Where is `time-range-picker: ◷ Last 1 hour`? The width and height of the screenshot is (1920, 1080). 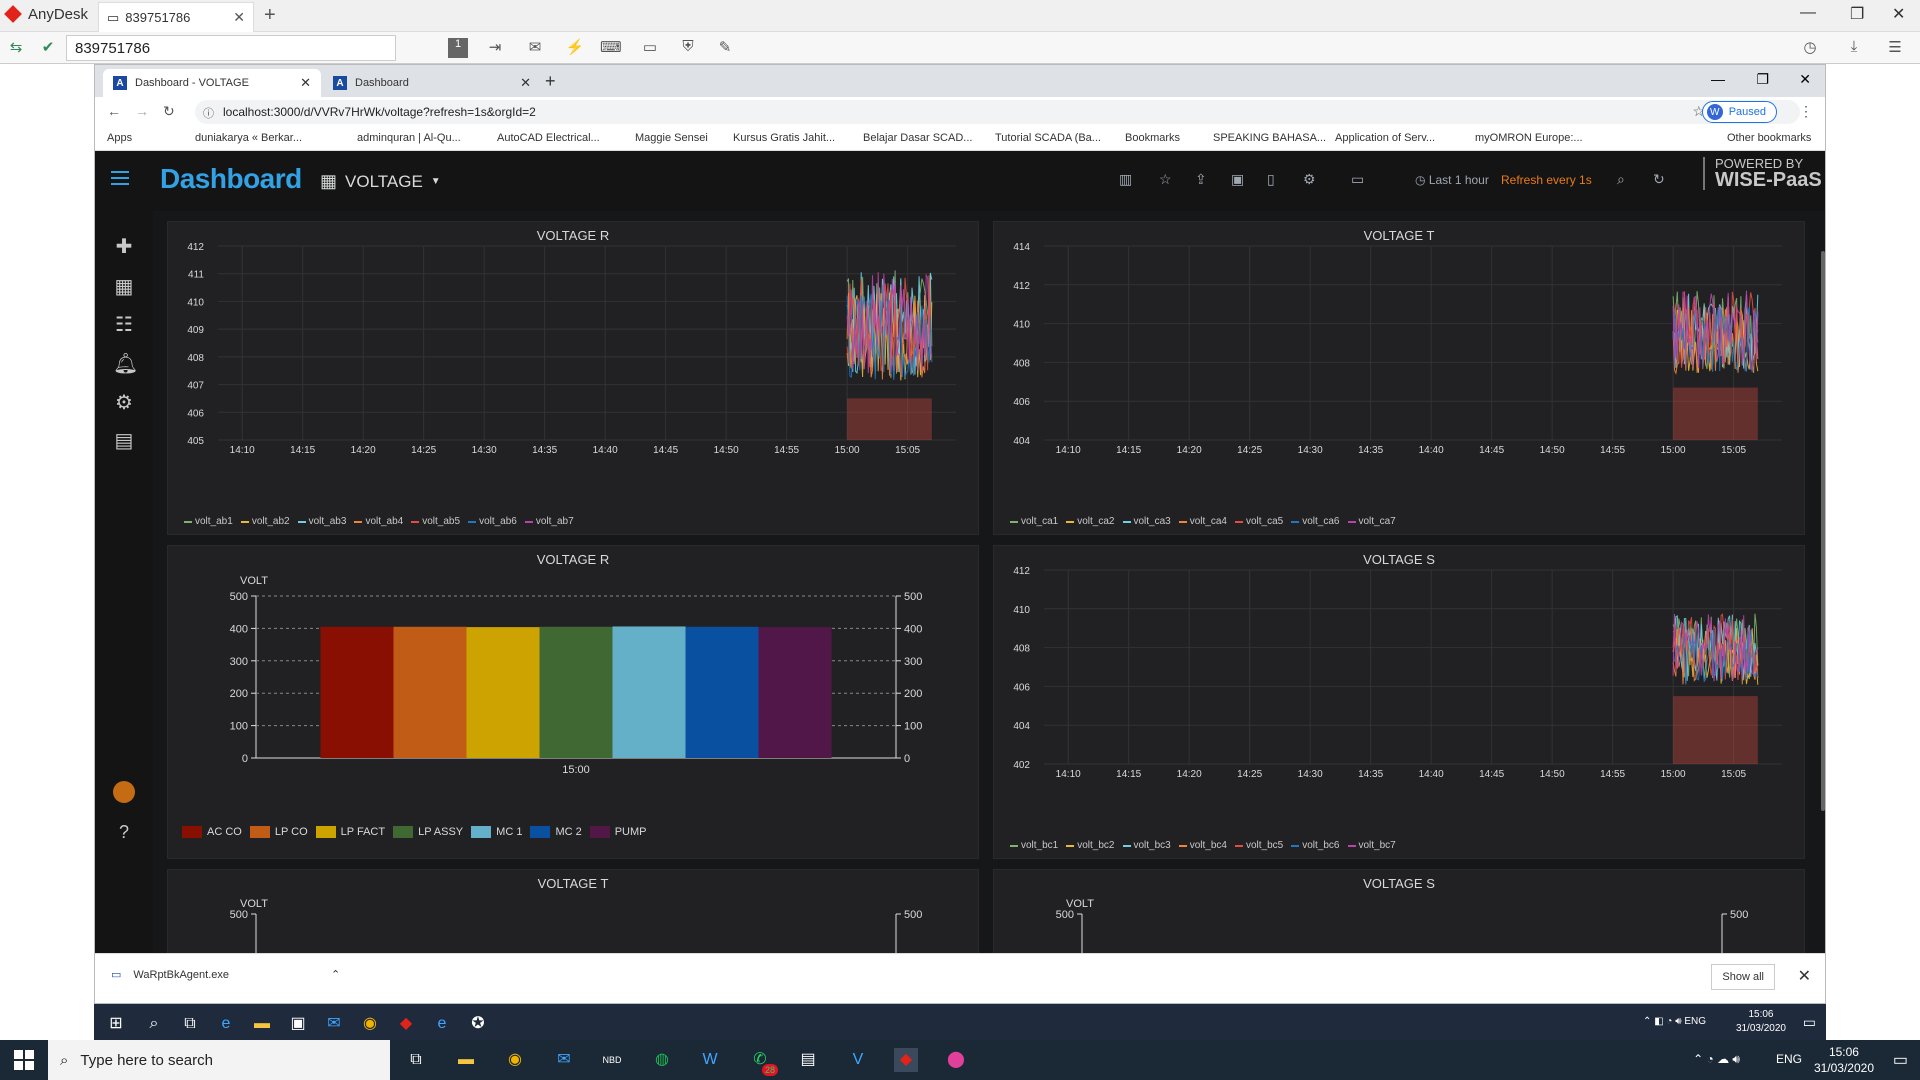
time-range-picker: ◷ Last 1 hour is located at coordinates (1452, 180).